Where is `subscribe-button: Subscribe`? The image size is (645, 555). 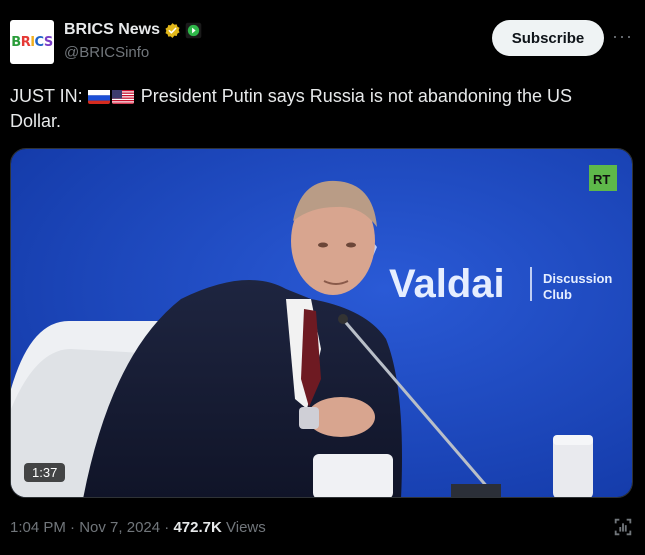 subscribe-button: Subscribe is located at coordinates (548, 38).